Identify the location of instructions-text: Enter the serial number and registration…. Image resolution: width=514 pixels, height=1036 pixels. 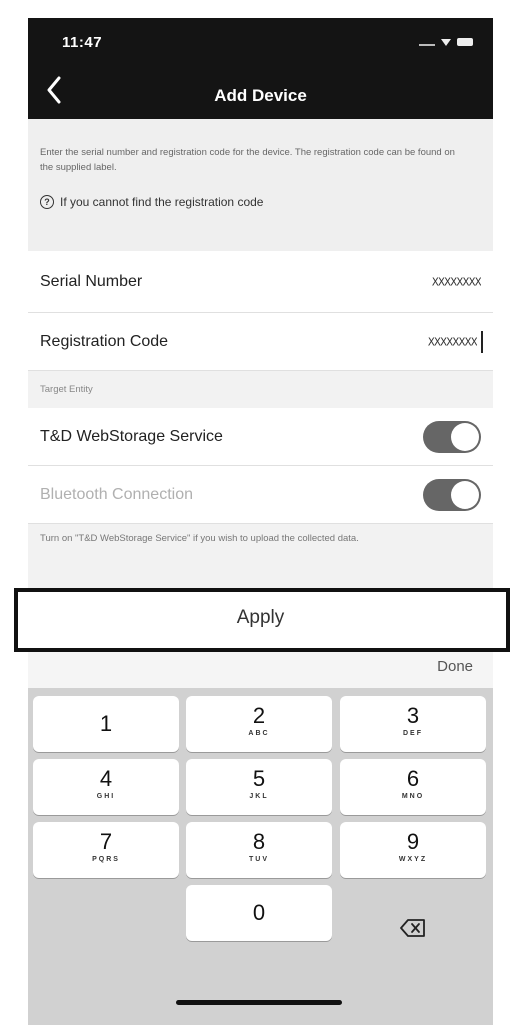
(247, 160).